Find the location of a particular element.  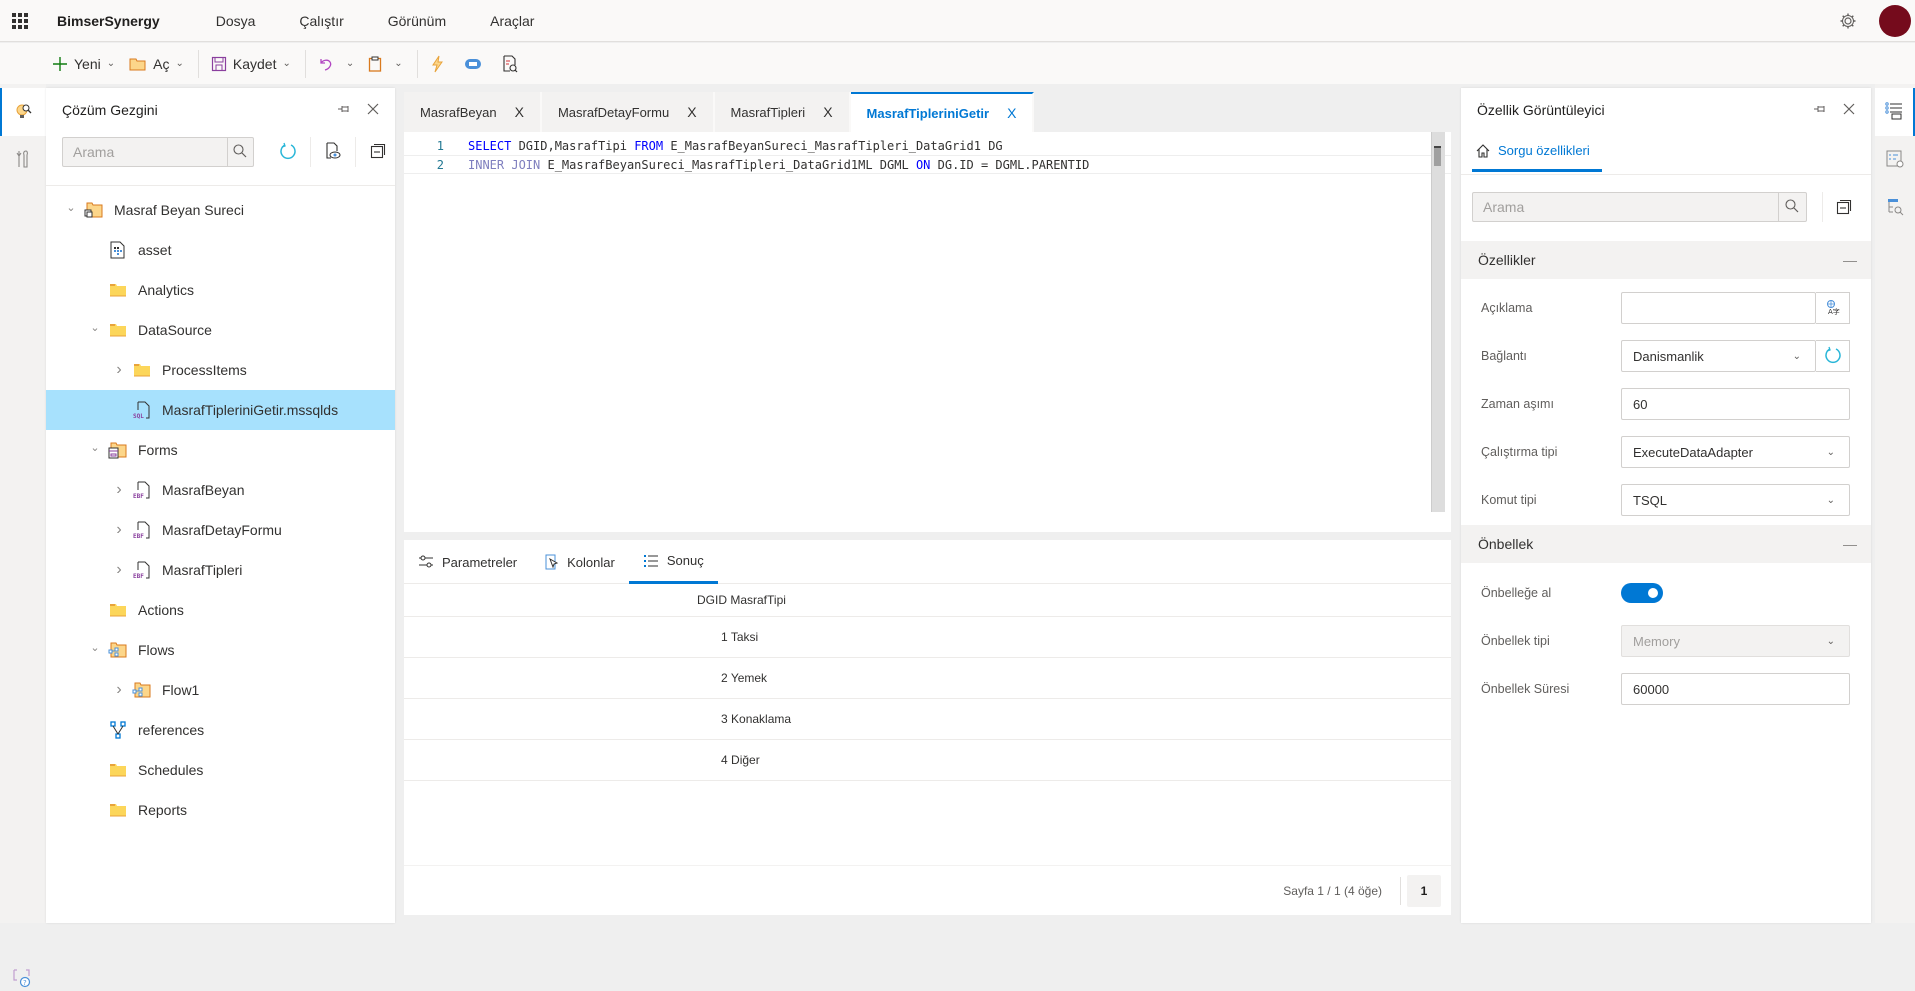

baglanti-dropdown: Danismanlik ⌄ is located at coordinates (1718, 356).